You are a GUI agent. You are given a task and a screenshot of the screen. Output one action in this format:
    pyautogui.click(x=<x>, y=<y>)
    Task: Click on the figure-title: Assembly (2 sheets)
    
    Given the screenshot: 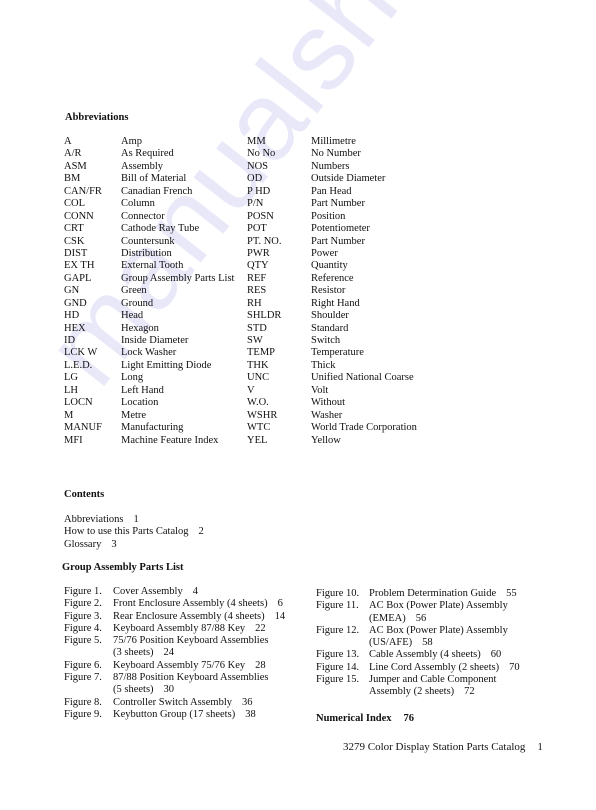 What is the action you would take?
    pyautogui.click(x=412, y=692)
    